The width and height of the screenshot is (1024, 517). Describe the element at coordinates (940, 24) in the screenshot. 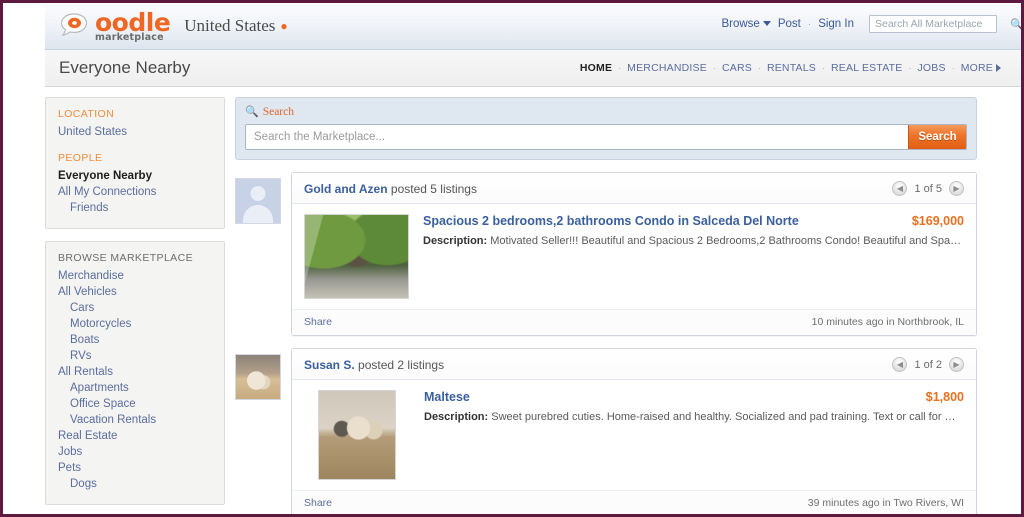

I see `global-search-input` at that location.